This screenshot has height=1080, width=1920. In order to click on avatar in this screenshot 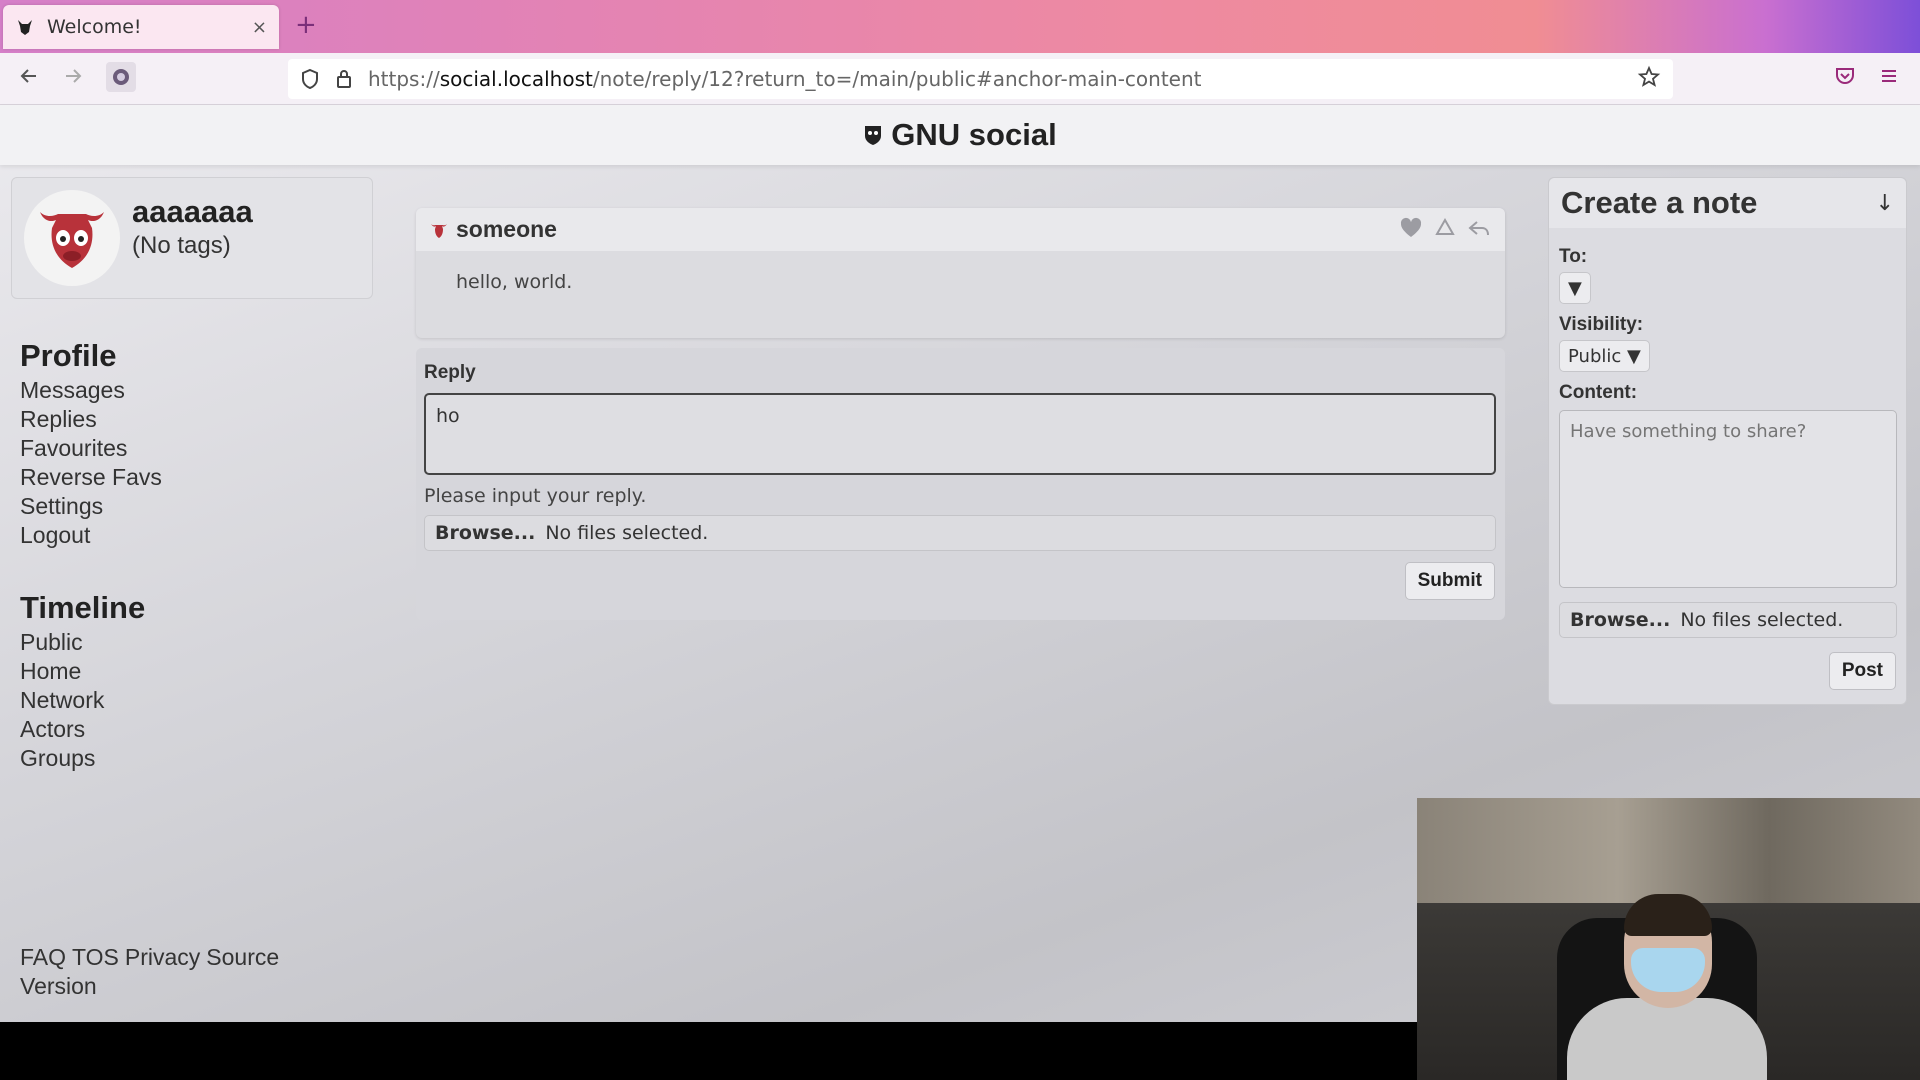, I will do `click(72, 238)`.